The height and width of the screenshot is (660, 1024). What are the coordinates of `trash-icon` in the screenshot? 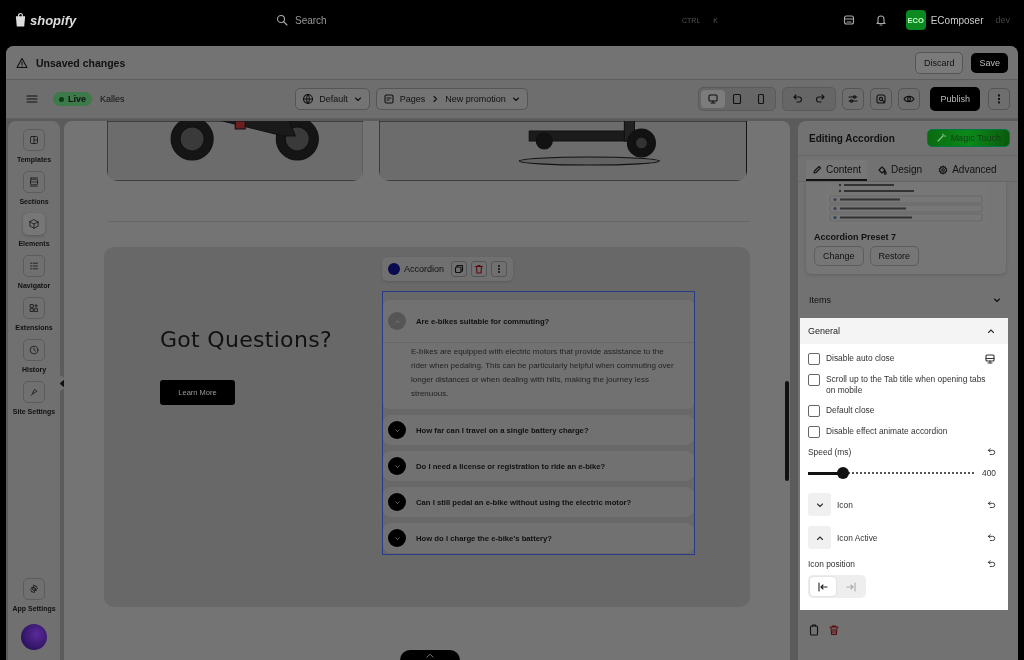 It's located at (479, 269).